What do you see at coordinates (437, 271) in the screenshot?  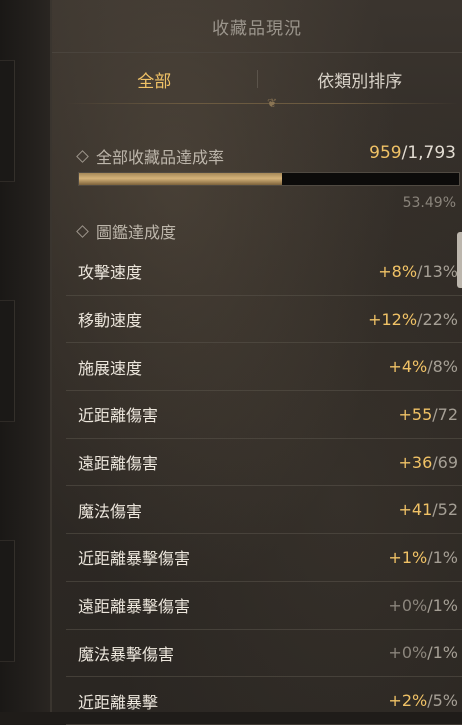 I see `stat-max: /13%` at bounding box center [437, 271].